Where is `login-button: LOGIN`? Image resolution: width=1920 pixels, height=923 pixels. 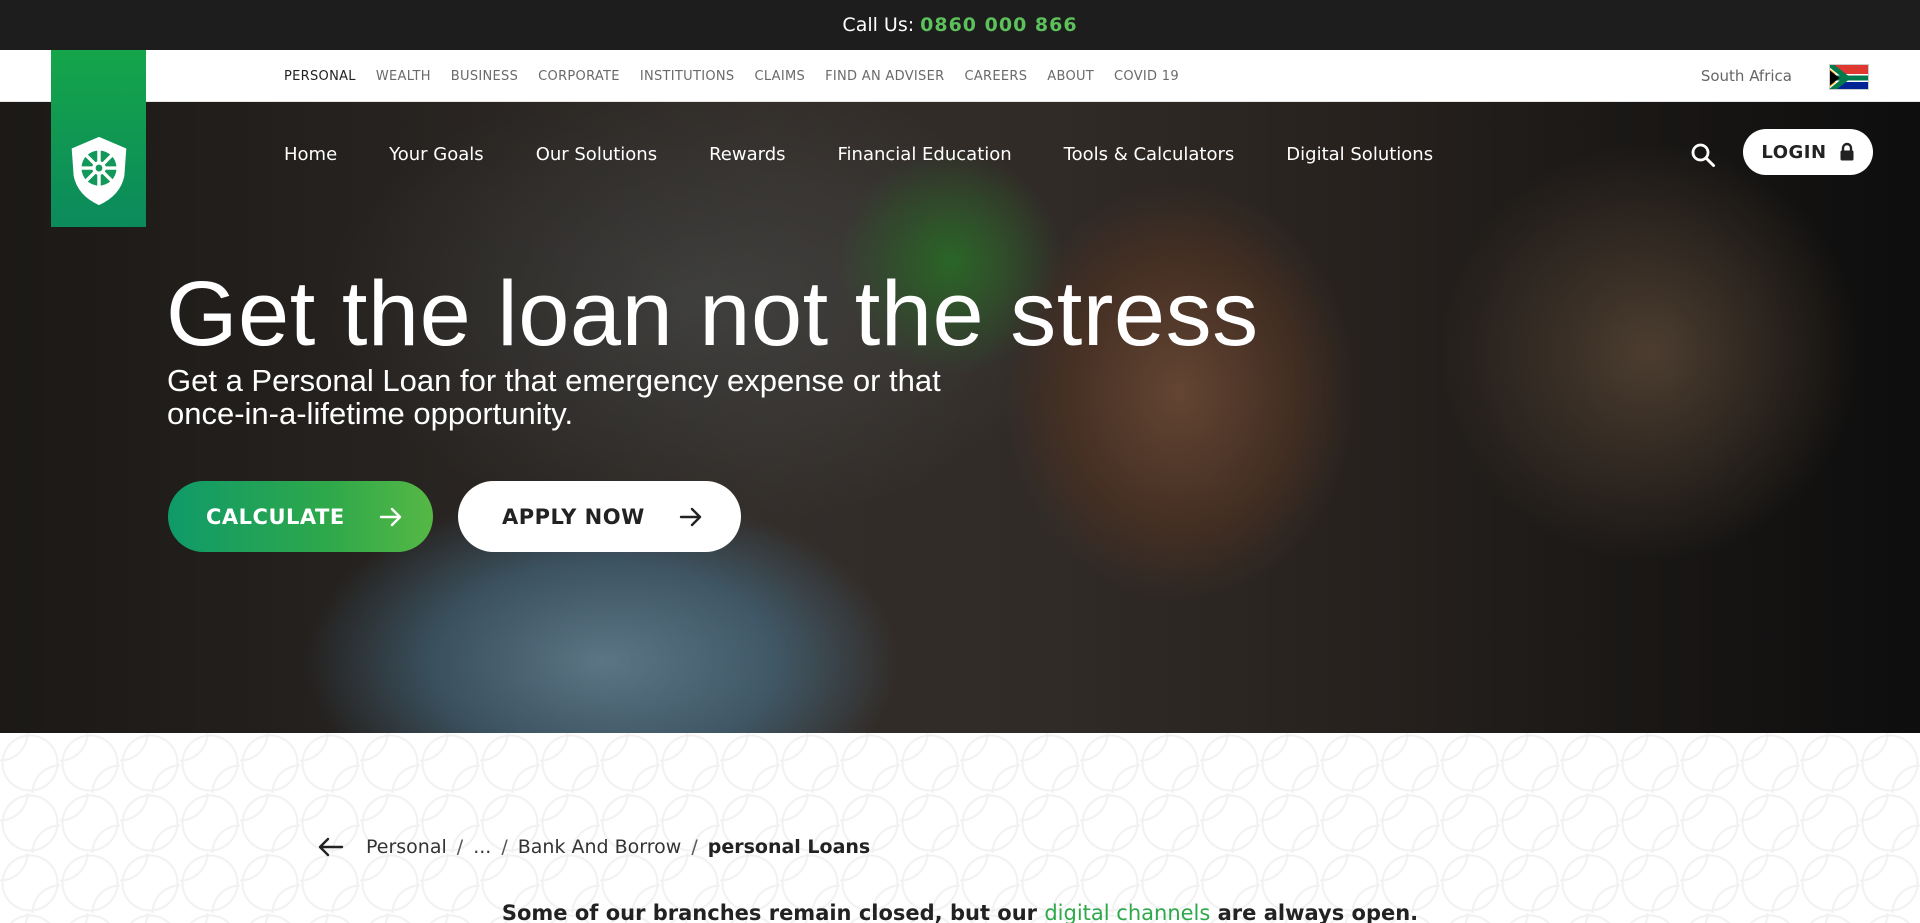 login-button: LOGIN is located at coordinates (1808, 152).